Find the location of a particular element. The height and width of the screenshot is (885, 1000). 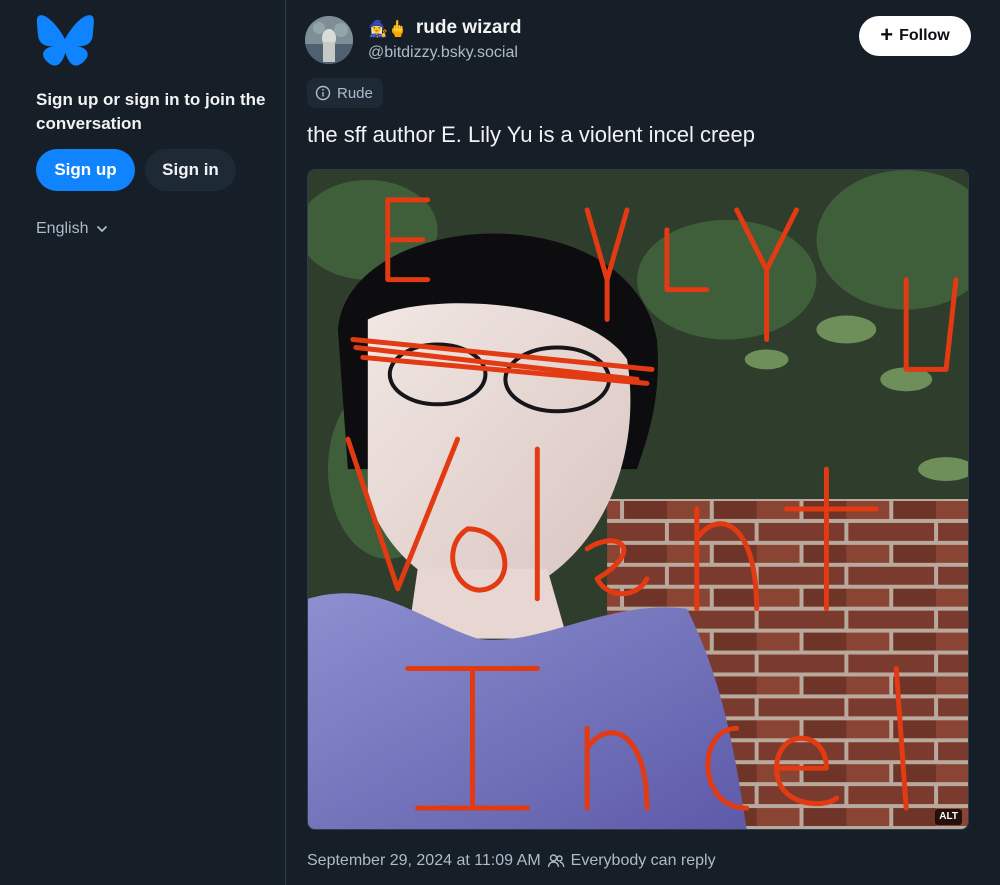

post-timestamp: September 29, 2024 at 11:09 AM is located at coordinates (424, 861).